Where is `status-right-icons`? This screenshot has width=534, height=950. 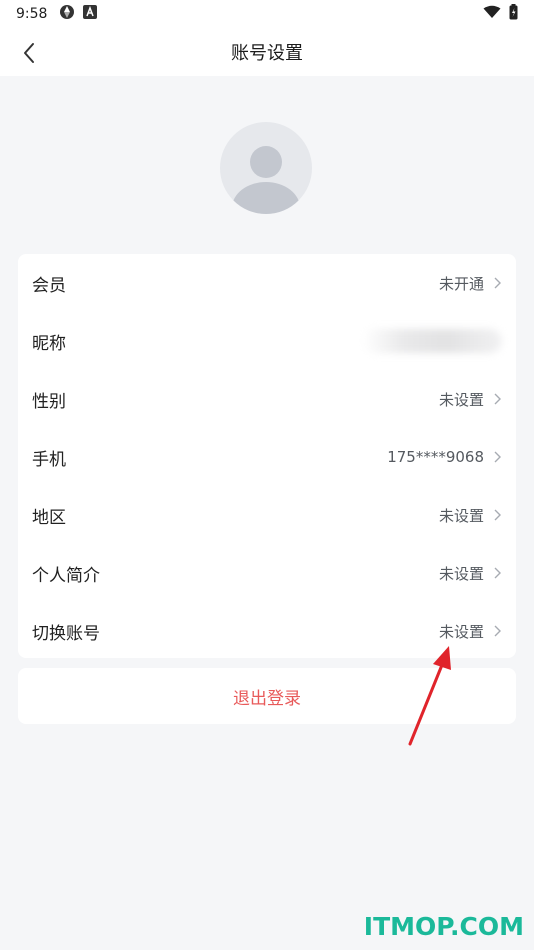 status-right-icons is located at coordinates (500, 14).